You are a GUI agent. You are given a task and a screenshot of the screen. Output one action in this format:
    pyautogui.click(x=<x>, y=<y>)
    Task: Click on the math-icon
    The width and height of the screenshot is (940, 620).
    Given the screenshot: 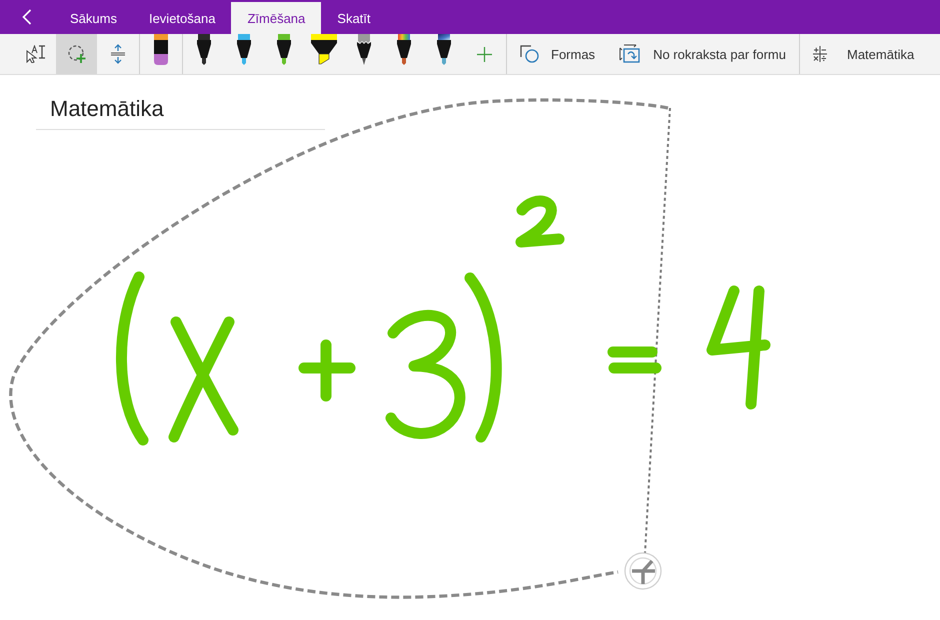 What is the action you would take?
    pyautogui.click(x=820, y=54)
    